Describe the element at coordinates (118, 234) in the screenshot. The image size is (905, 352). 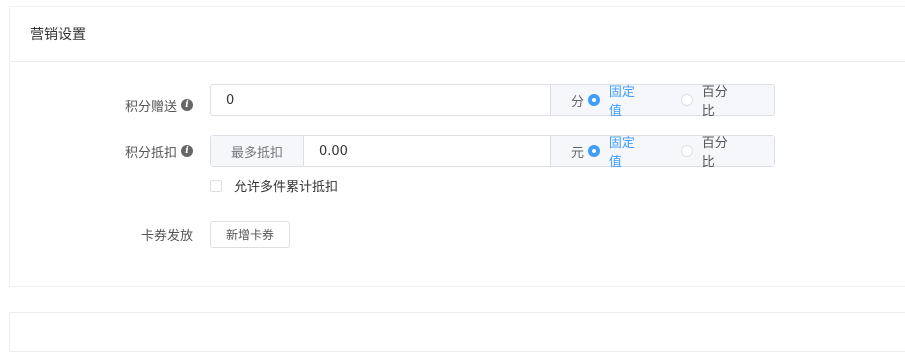
I see `coupon-label-wrap: 卡券发放` at that location.